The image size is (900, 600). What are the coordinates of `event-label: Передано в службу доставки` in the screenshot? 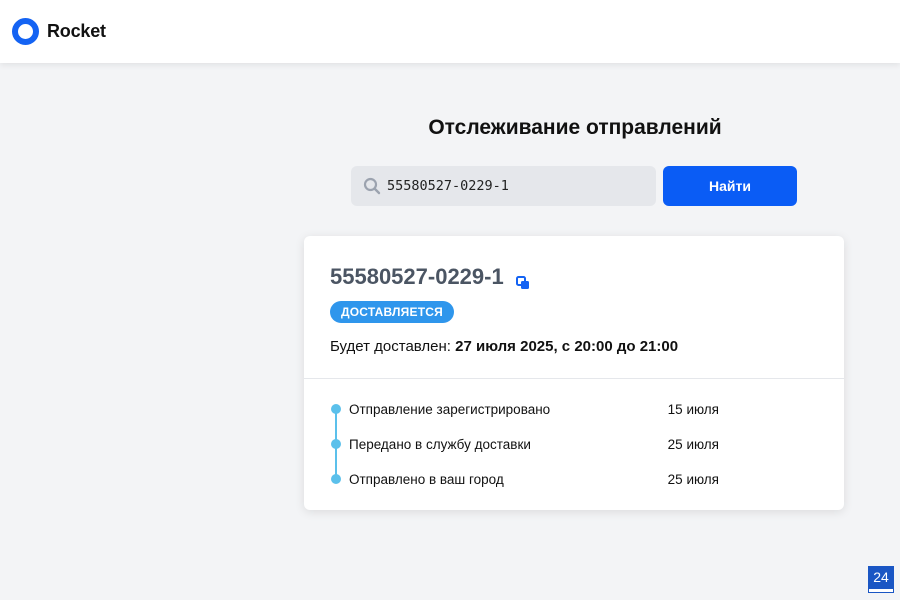 It's located at (440, 444).